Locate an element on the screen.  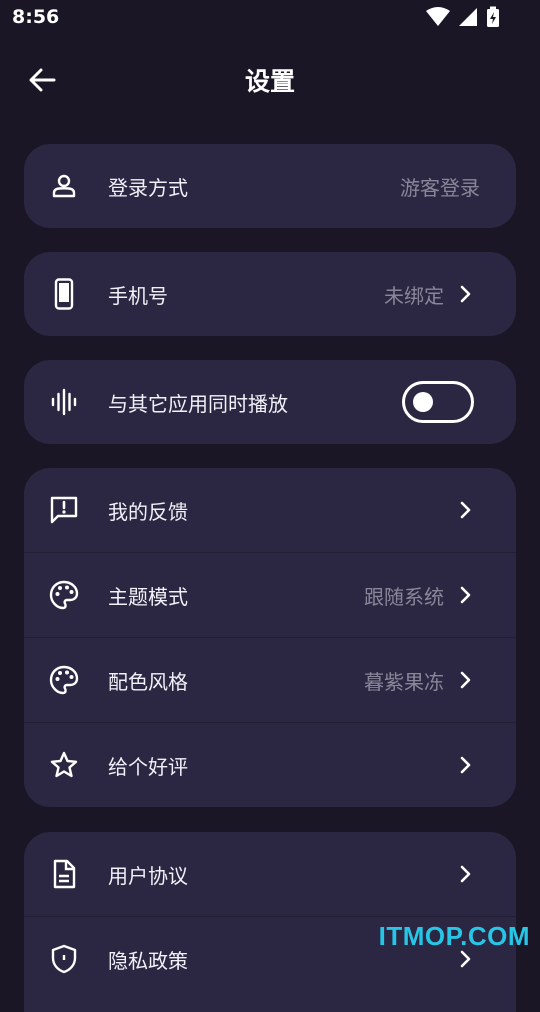
feedback-icon is located at coordinates (64, 510).